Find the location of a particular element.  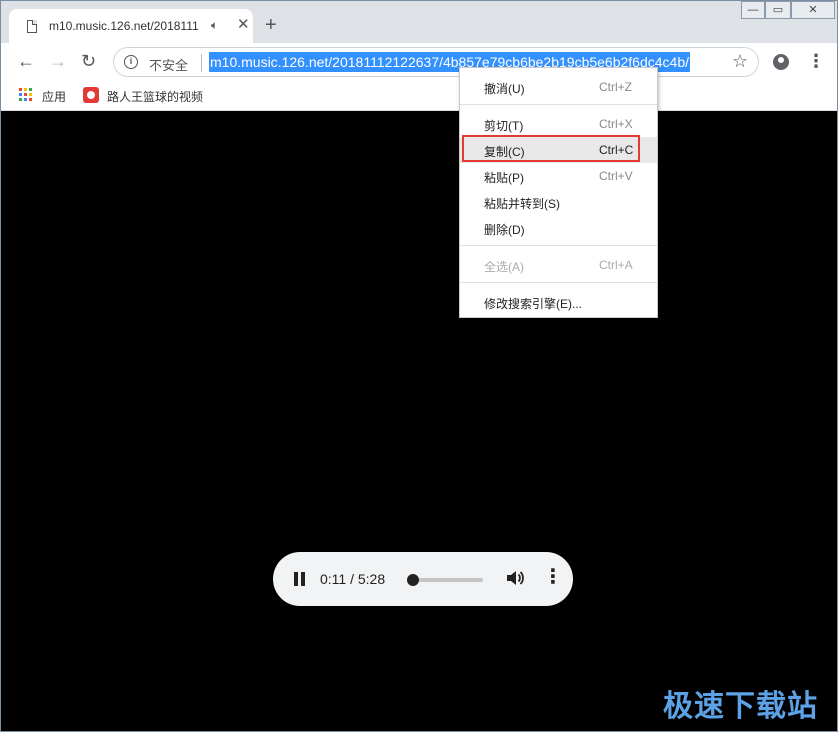

tab-title: m10.music.126.net/2018111 is located at coordinates (124, 26).